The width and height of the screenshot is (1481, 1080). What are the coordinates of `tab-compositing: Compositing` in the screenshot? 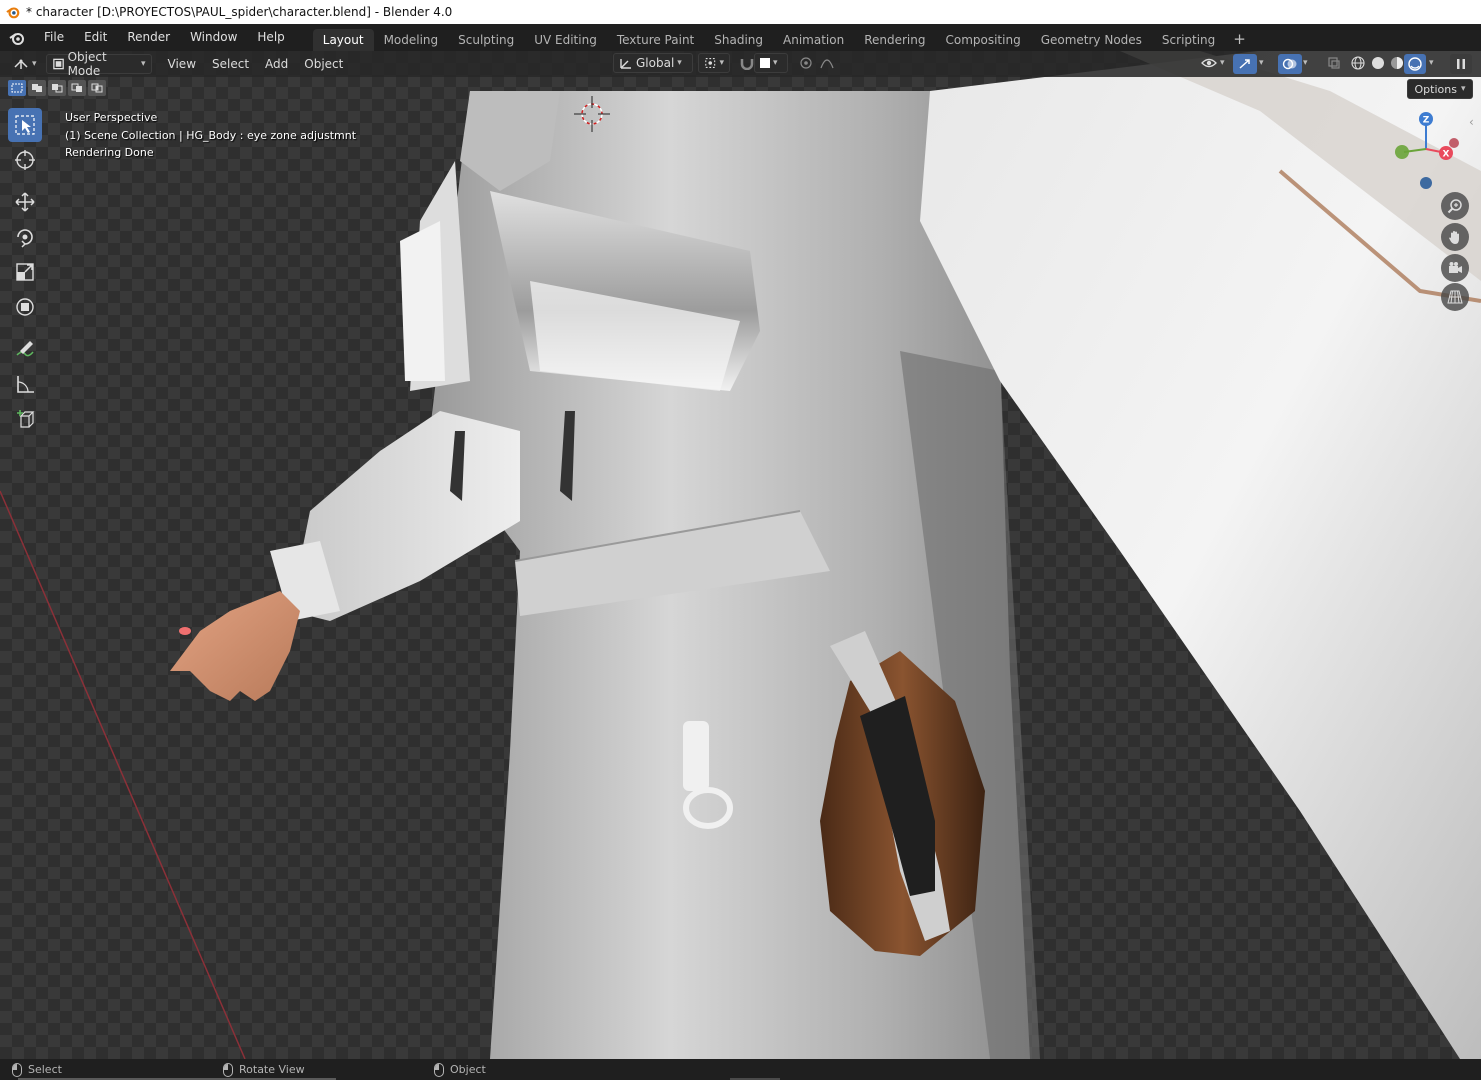 It's located at (982, 40).